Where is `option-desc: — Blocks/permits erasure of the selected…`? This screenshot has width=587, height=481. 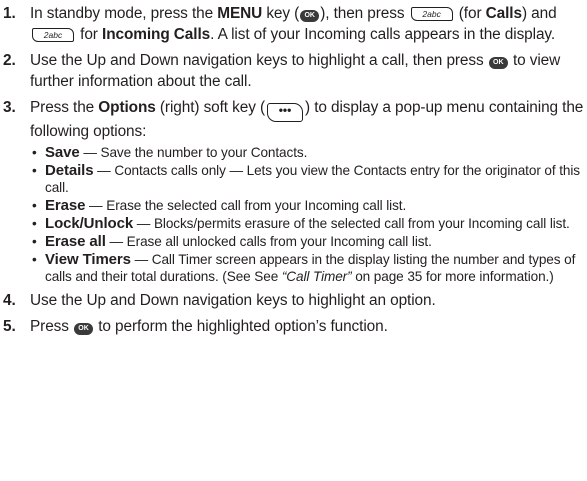 option-desc: — Blocks/permits erasure of the selected… is located at coordinates (351, 223).